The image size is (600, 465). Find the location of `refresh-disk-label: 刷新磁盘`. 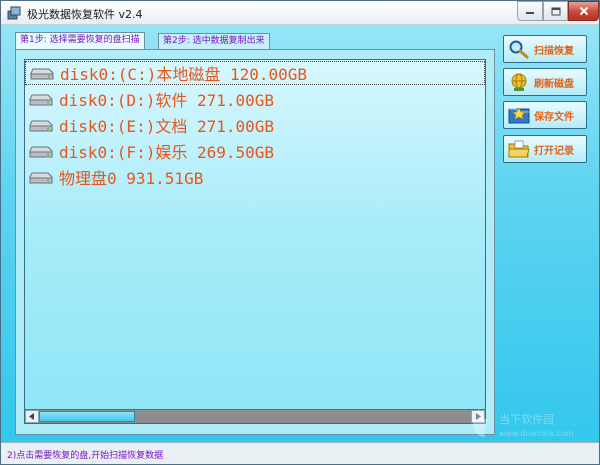

refresh-disk-label: 刷新磁盘 is located at coordinates (554, 84).